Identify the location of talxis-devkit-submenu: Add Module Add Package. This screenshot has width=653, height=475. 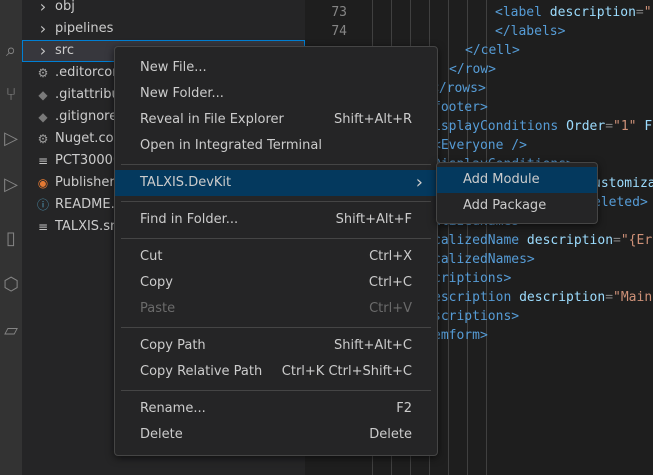
(517, 193).